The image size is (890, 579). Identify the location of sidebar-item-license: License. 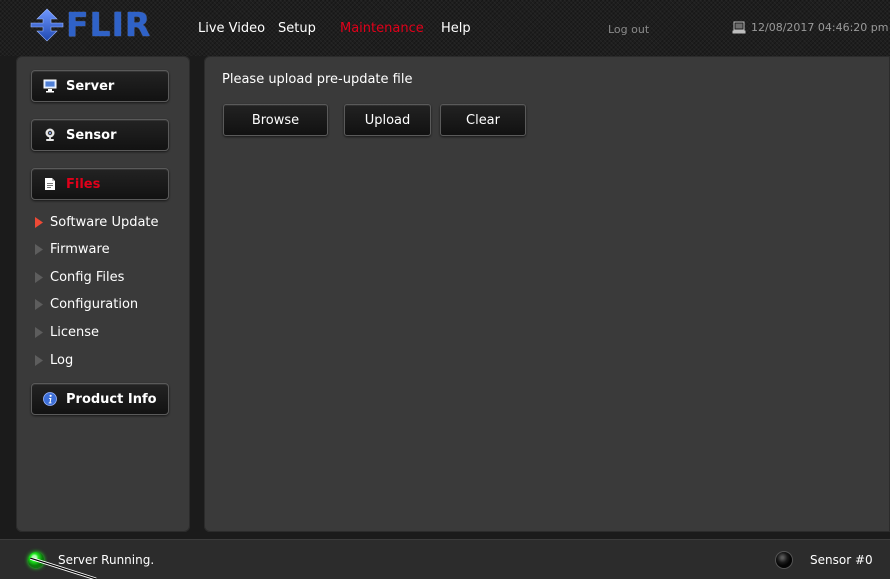
(66, 332).